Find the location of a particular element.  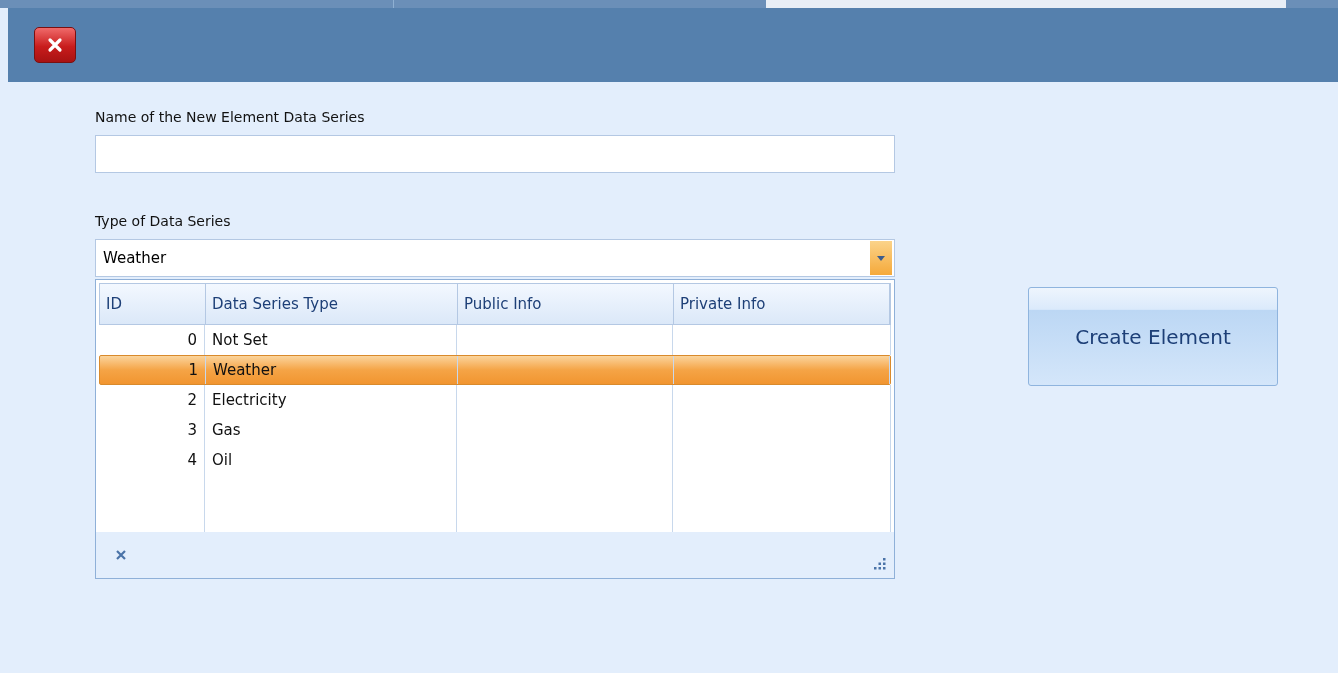

table-cell: 4 is located at coordinates (152, 460).